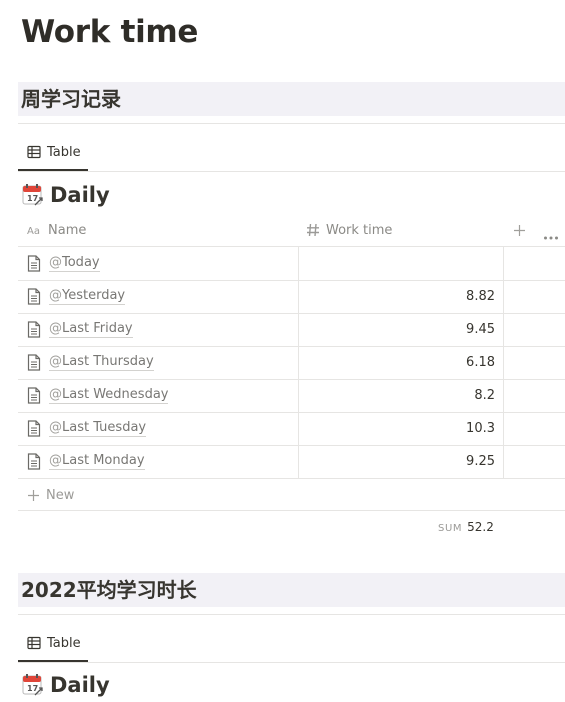  What do you see at coordinates (291, 428) in the screenshot?
I see `table-row: @Last Tuesday 10.3` at bounding box center [291, 428].